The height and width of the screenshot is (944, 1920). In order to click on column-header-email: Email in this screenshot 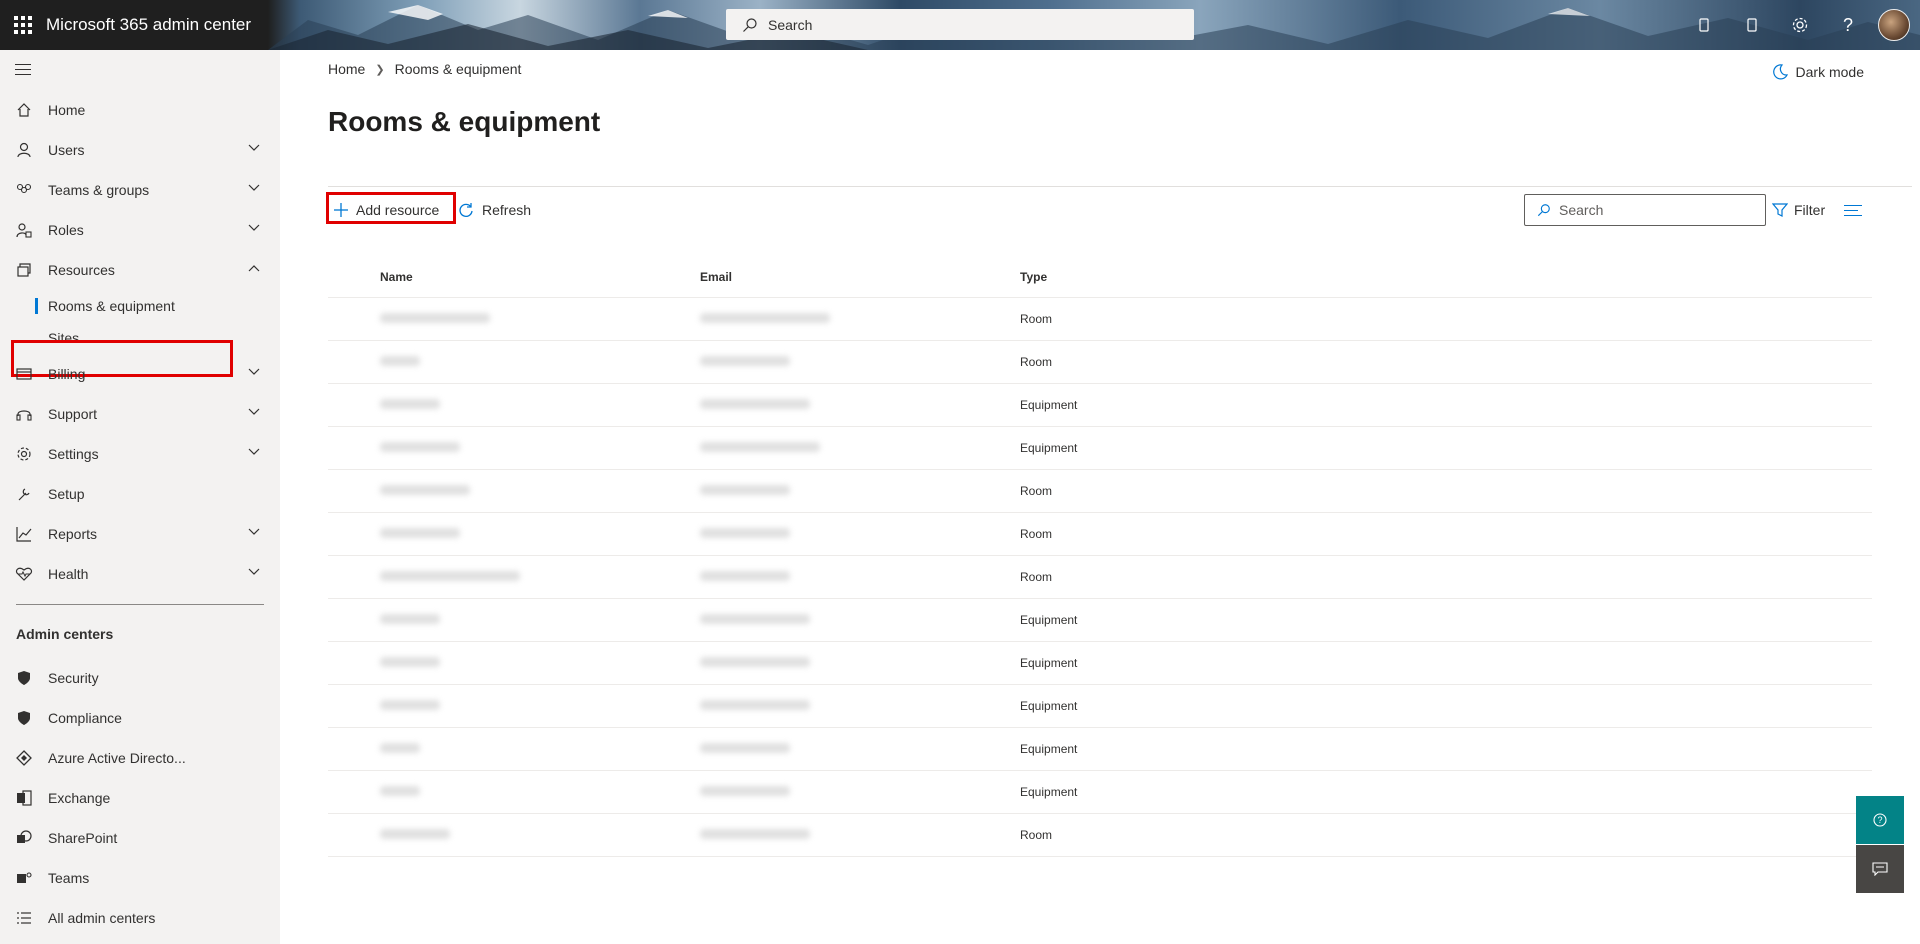, I will do `click(848, 277)`.